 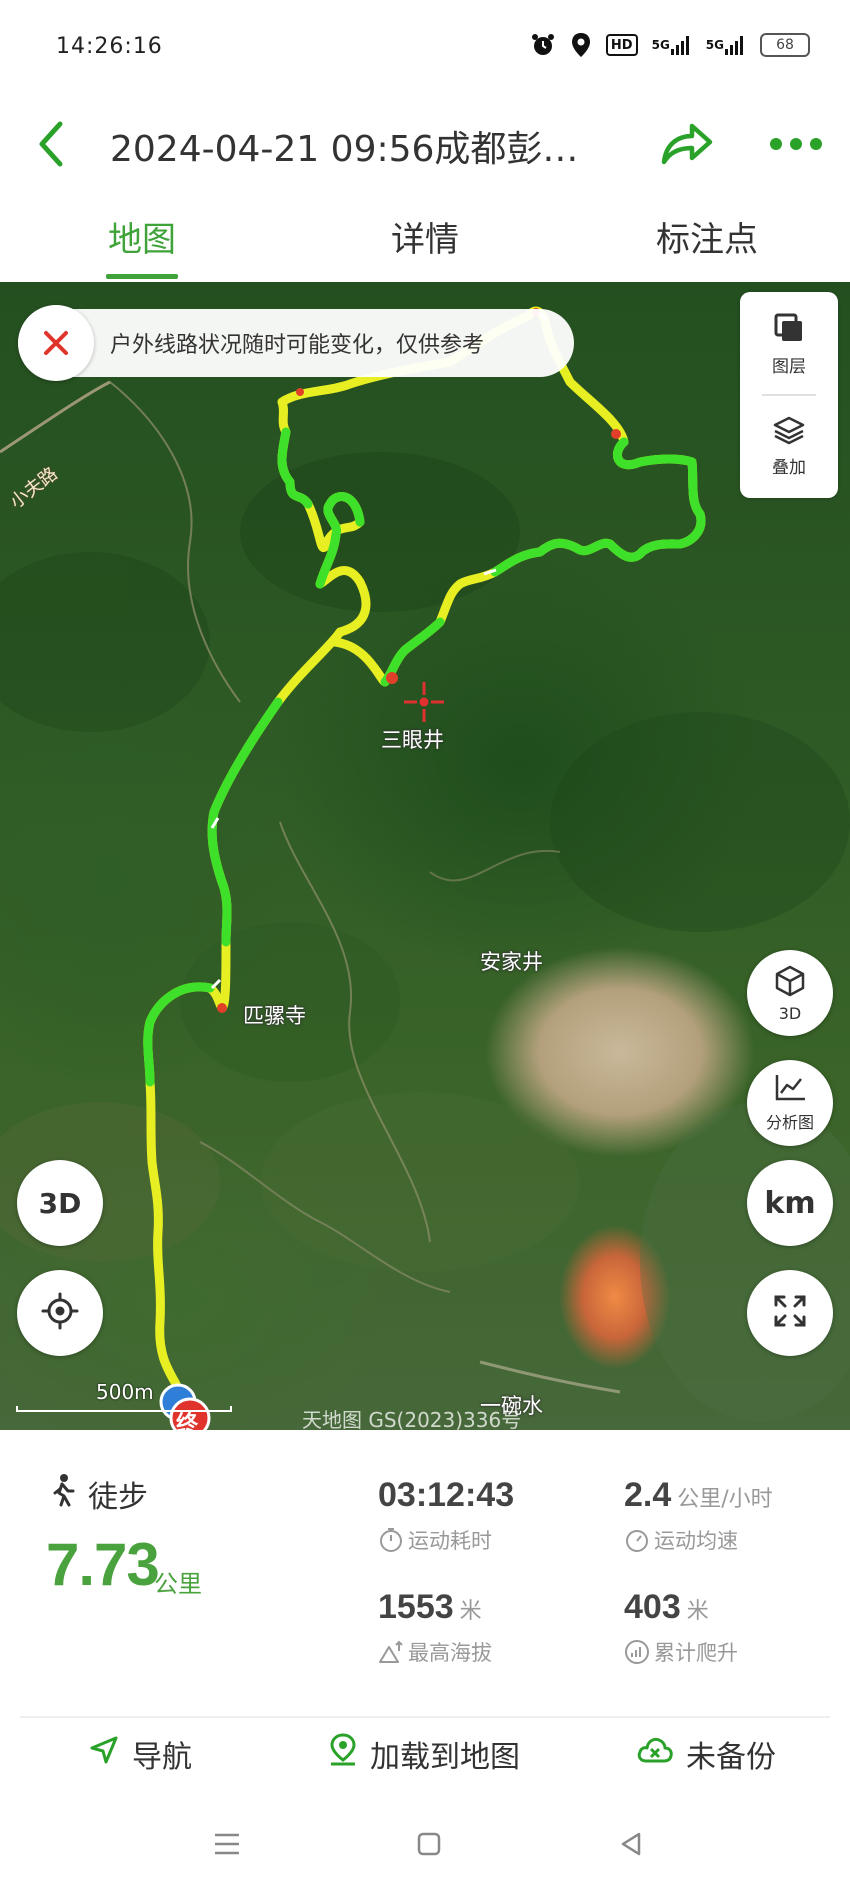 I want to click on stack-icon, so click(x=789, y=432).